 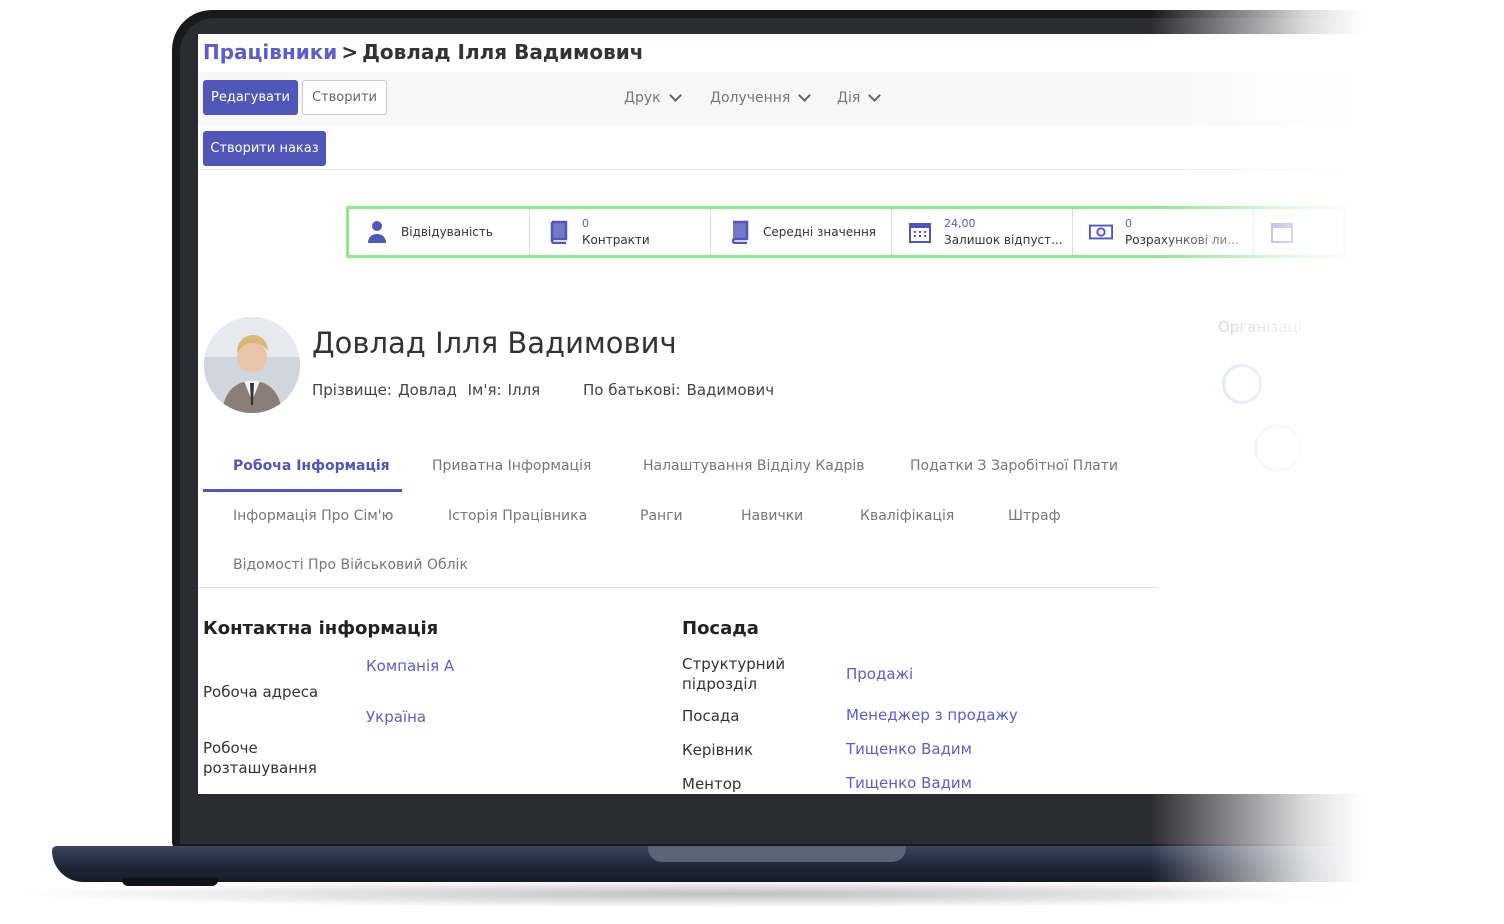 I want to click on surname-label: Прізвище:, so click(x=352, y=390).